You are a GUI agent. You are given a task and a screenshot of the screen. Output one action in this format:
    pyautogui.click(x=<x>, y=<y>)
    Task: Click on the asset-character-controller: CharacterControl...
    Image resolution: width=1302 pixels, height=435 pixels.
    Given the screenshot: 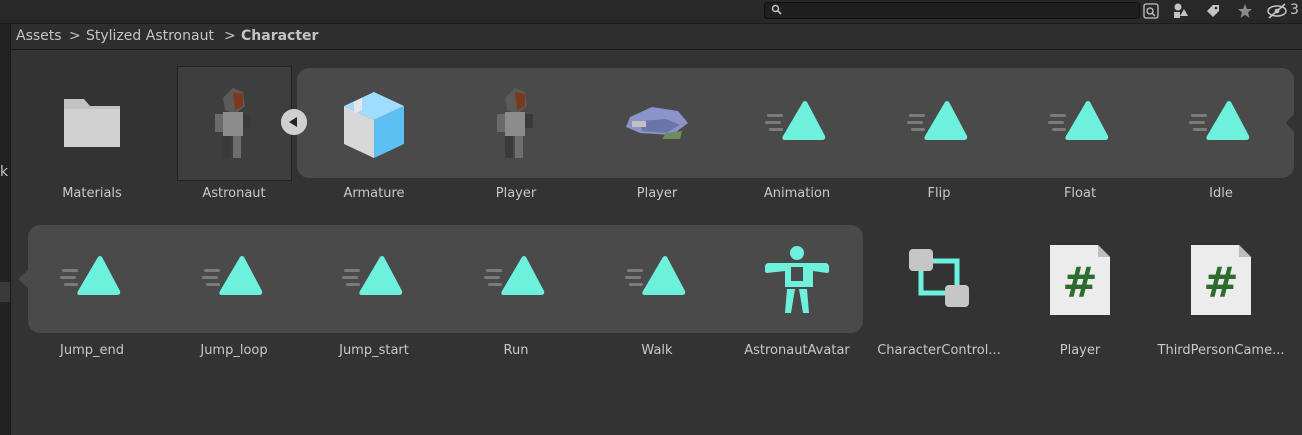 What is the action you would take?
    pyautogui.click(x=939, y=313)
    